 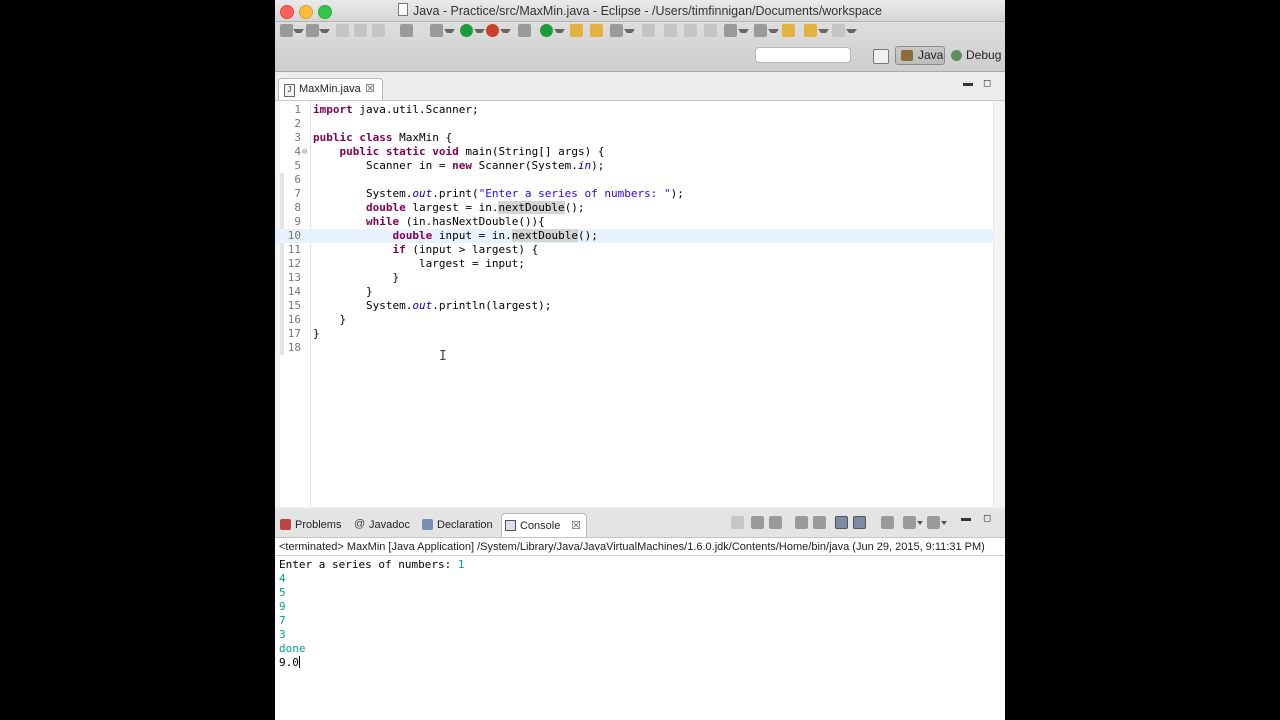 What do you see at coordinates (415, 109) in the screenshot?
I see `code-text: java.util.Scanner;` at bounding box center [415, 109].